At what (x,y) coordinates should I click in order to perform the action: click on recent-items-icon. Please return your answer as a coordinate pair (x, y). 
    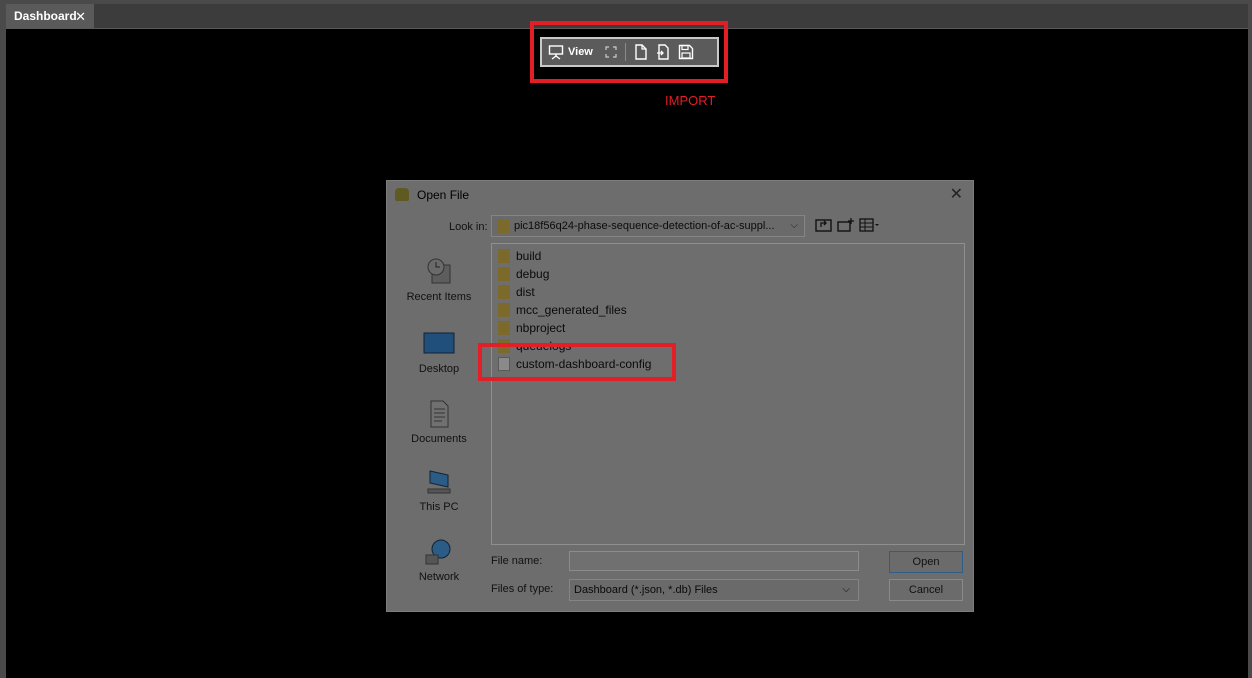
    Looking at the image, I should click on (439, 271).